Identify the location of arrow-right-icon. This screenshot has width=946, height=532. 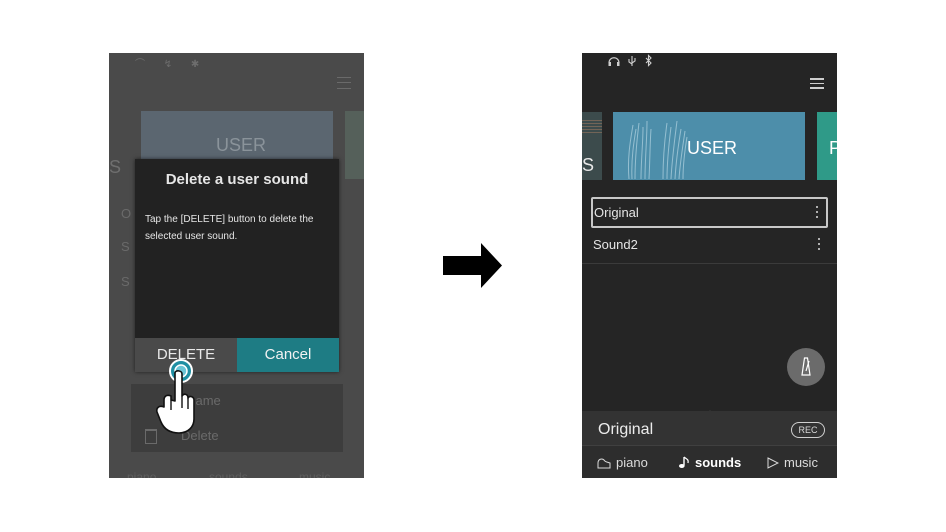
(472, 265).